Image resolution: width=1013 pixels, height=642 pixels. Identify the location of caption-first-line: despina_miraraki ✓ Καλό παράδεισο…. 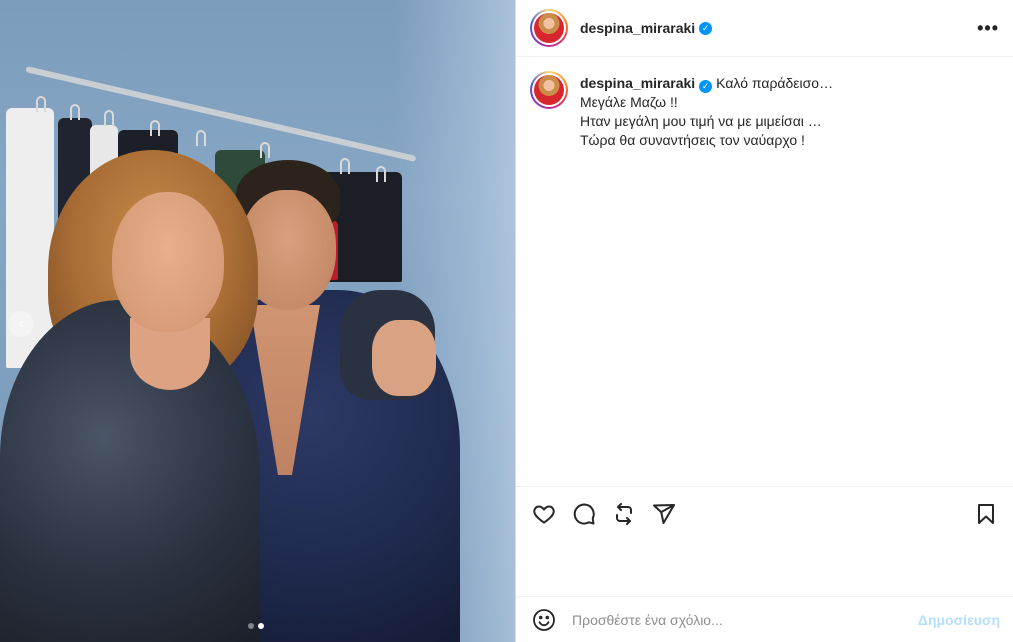
(706, 83).